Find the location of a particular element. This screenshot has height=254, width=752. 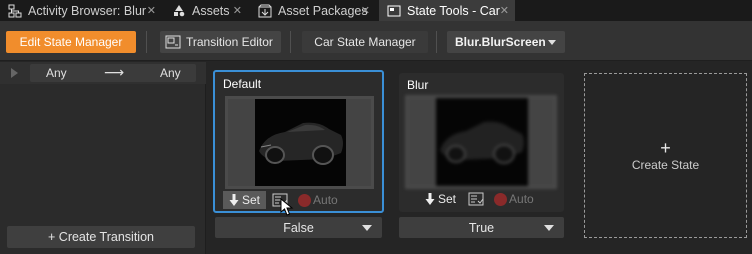

transition-to-label: Any is located at coordinates (170, 73).